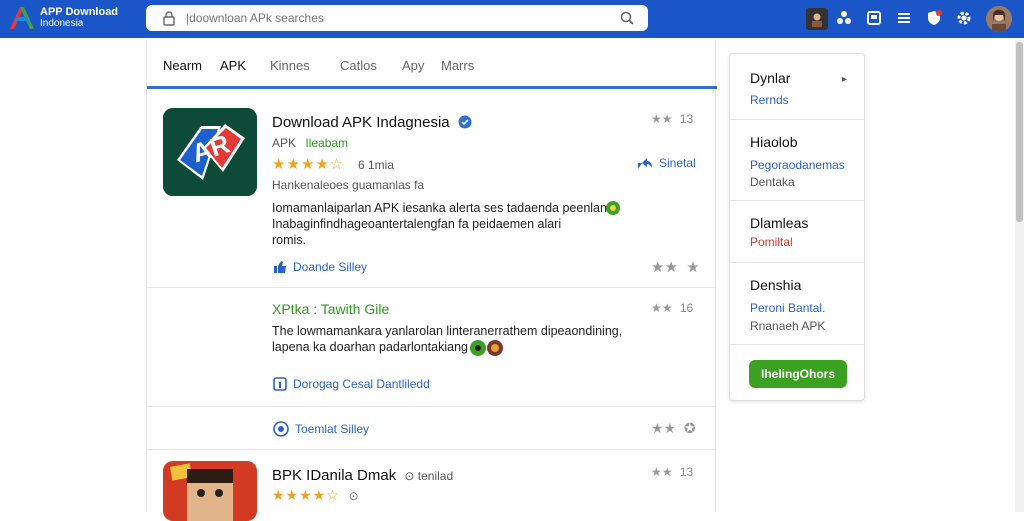 The height and width of the screenshot is (521, 1024). What do you see at coordinates (999, 19) in the screenshot?
I see `user-avatar` at bounding box center [999, 19].